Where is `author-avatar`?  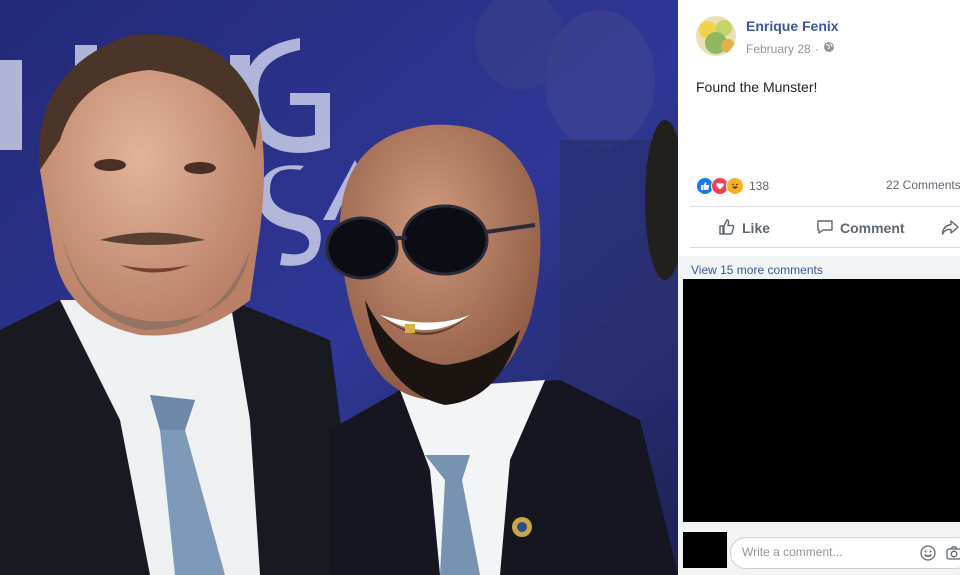 author-avatar is located at coordinates (716, 36).